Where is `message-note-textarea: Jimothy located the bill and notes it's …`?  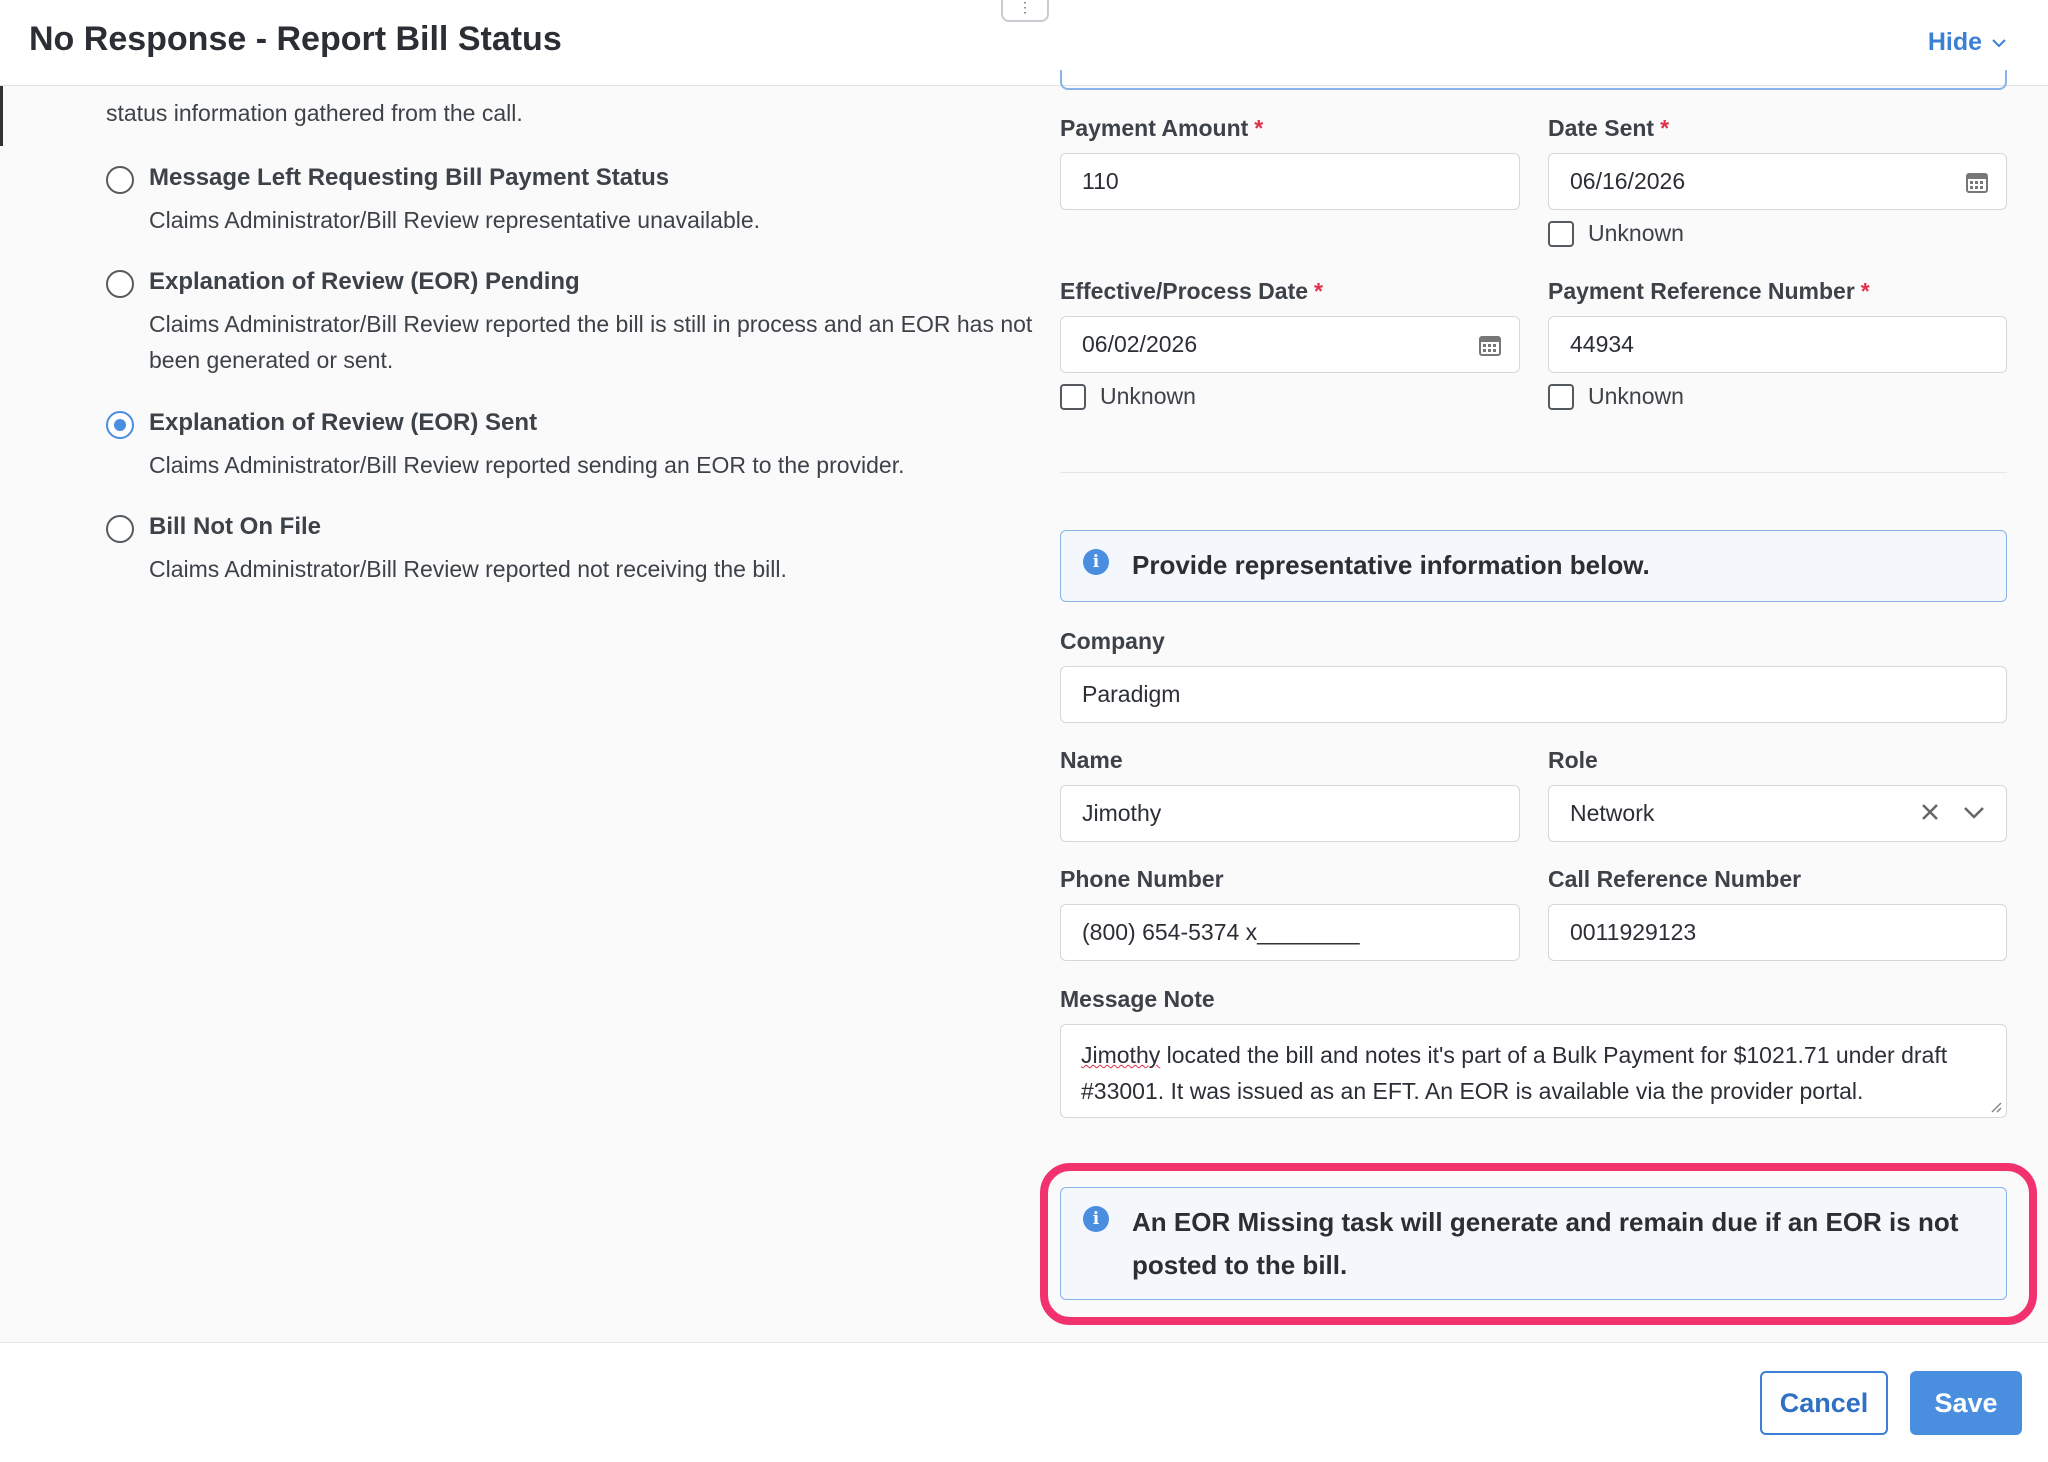 message-note-textarea: Jimothy located the bill and notes it's … is located at coordinates (1533, 1071).